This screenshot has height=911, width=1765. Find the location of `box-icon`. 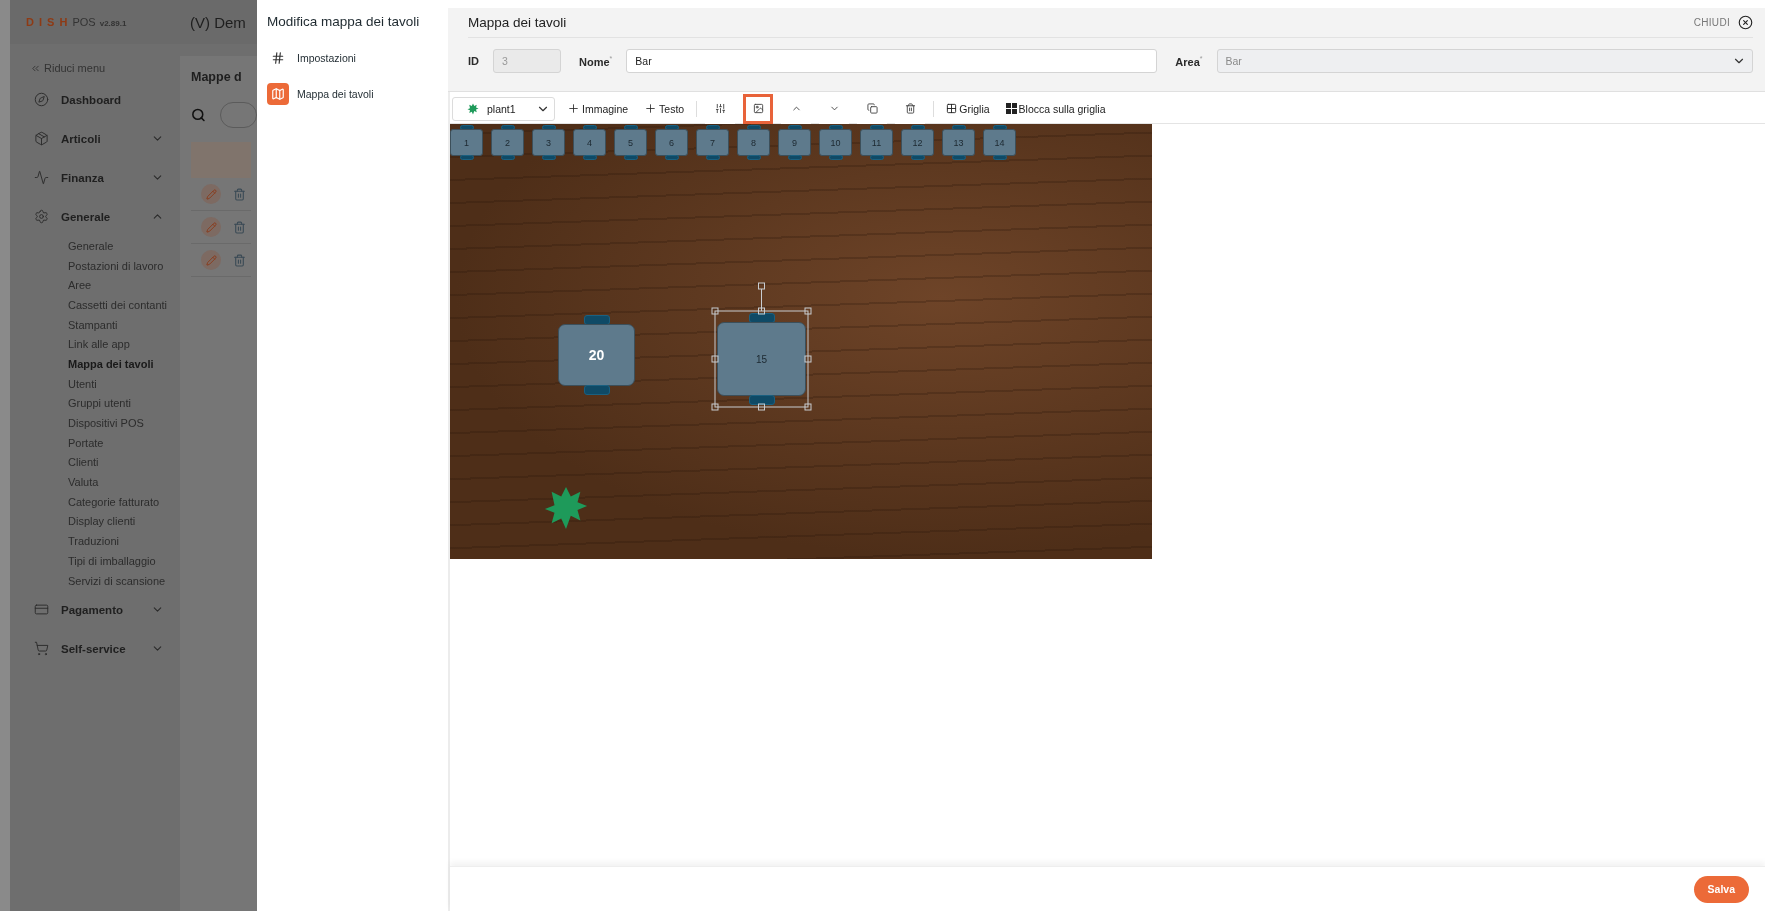

box-icon is located at coordinates (41, 138).